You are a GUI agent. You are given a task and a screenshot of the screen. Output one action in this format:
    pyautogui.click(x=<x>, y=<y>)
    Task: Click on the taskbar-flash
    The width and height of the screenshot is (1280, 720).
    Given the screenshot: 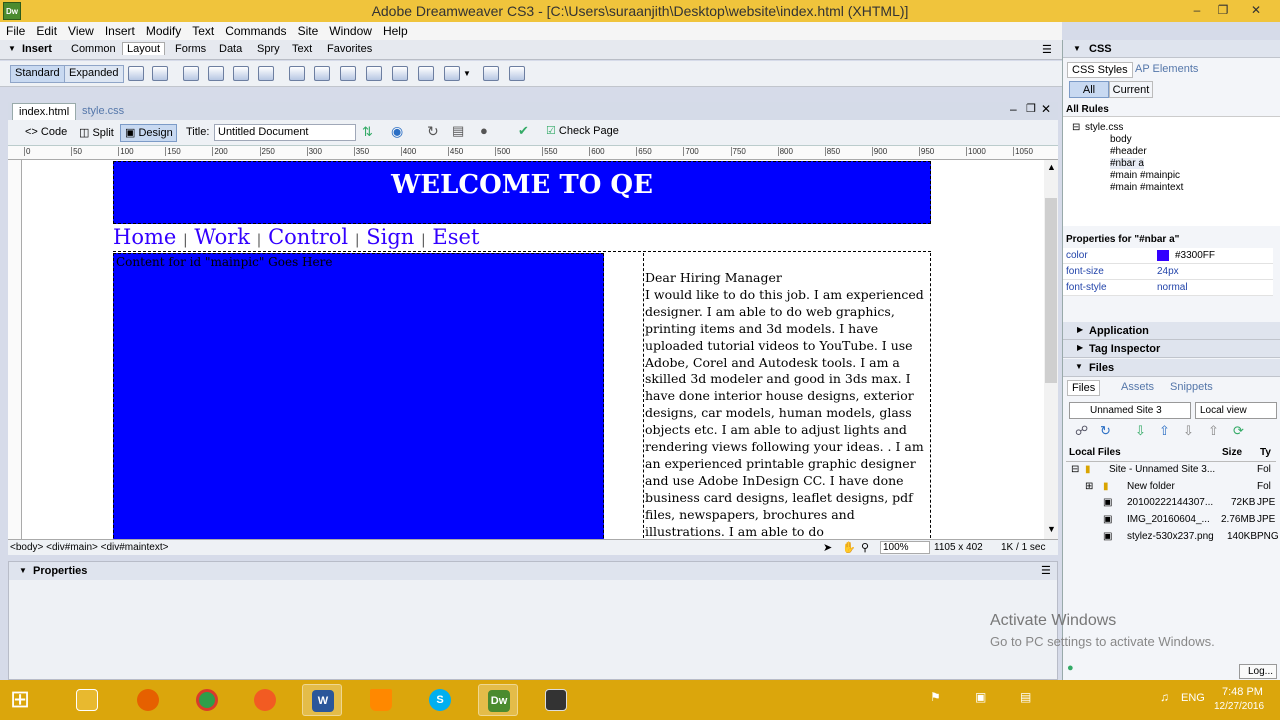 What is the action you would take?
    pyautogui.click(x=265, y=700)
    